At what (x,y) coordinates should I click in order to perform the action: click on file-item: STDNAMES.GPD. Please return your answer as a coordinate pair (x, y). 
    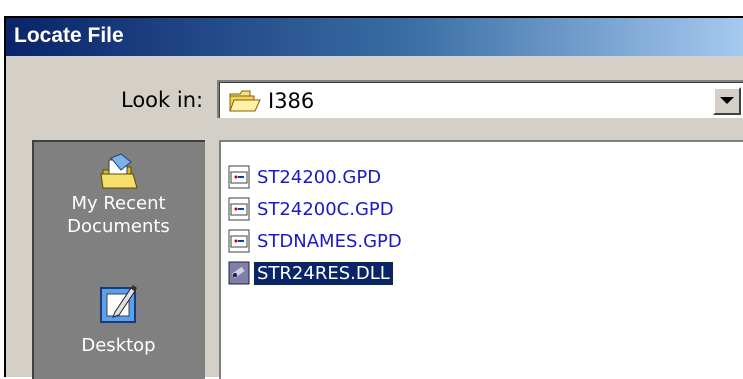
    Looking at the image, I should click on (316, 241).